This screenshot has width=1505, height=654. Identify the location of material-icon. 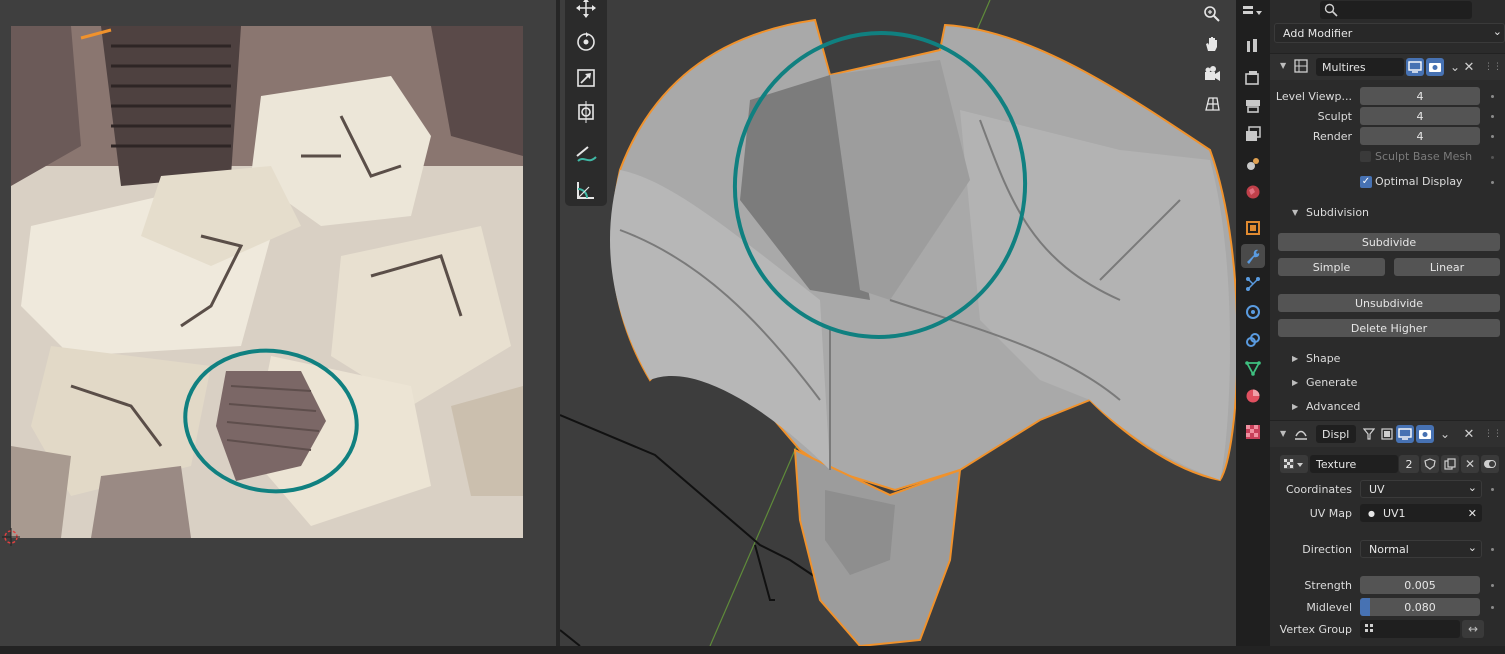
(1253, 396).